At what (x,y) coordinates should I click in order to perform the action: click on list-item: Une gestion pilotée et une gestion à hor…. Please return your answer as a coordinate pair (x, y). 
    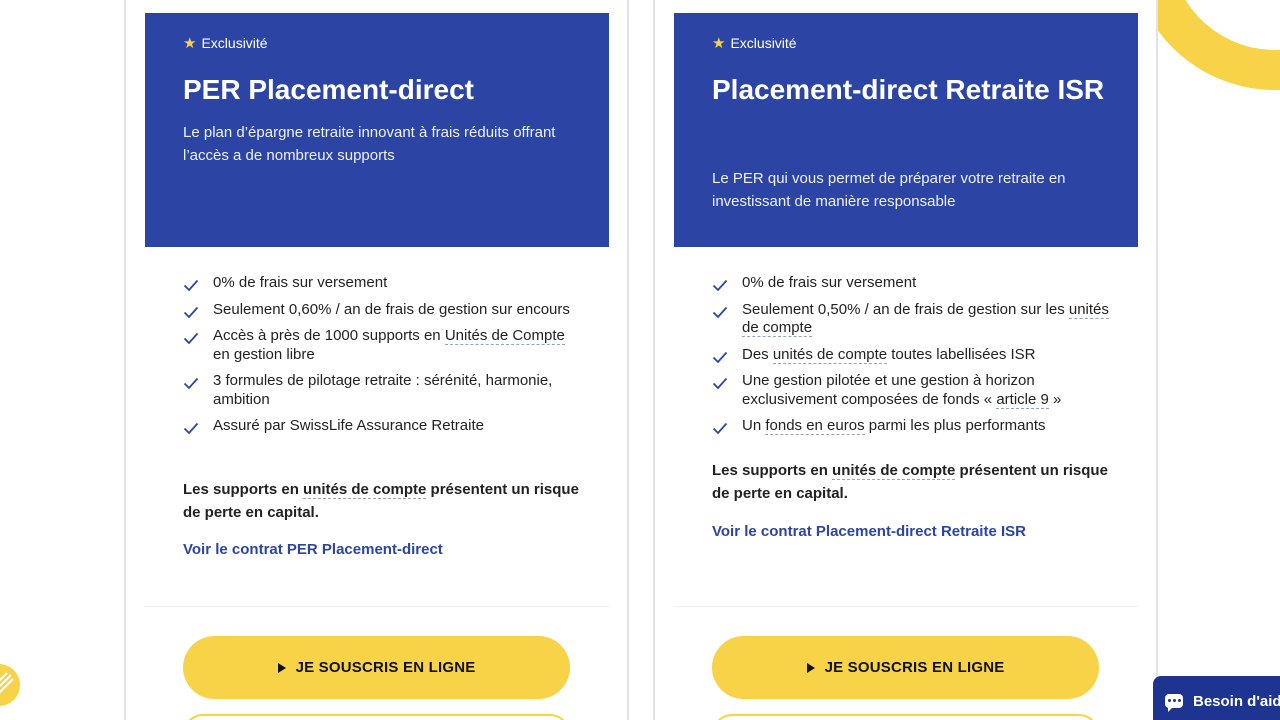
    Looking at the image, I should click on (912, 390).